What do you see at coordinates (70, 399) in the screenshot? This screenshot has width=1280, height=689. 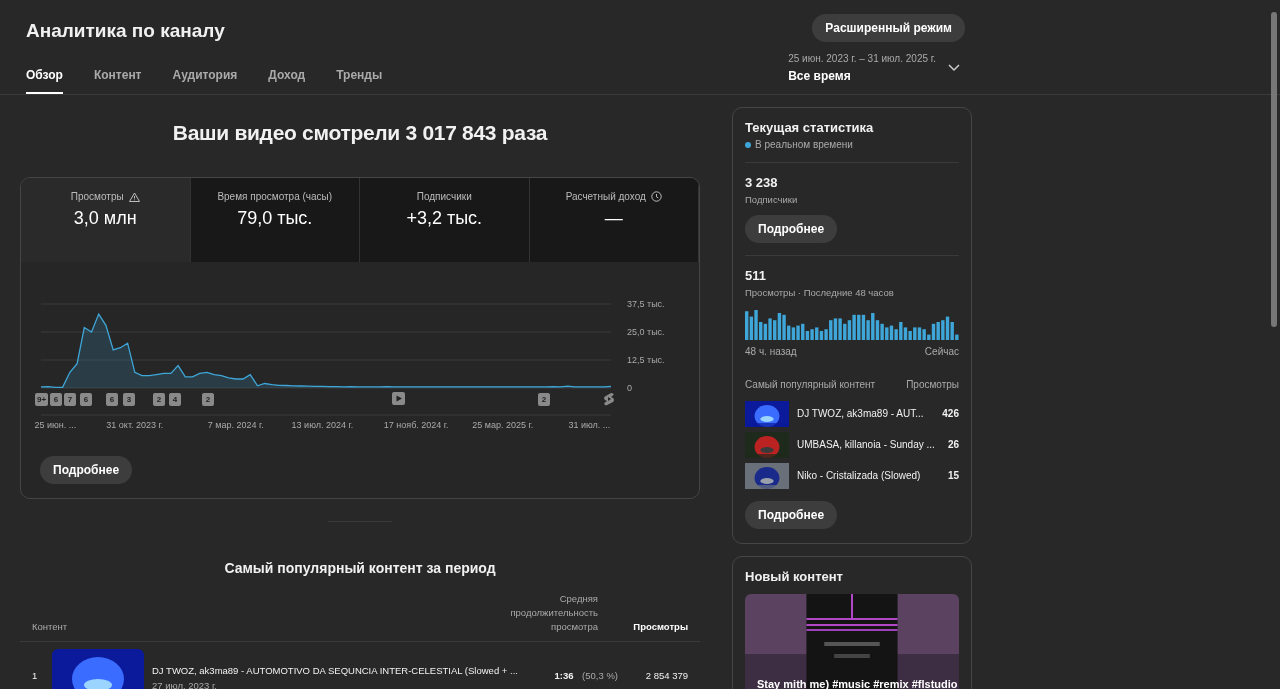 I see `upload-count-marker: 7` at bounding box center [70, 399].